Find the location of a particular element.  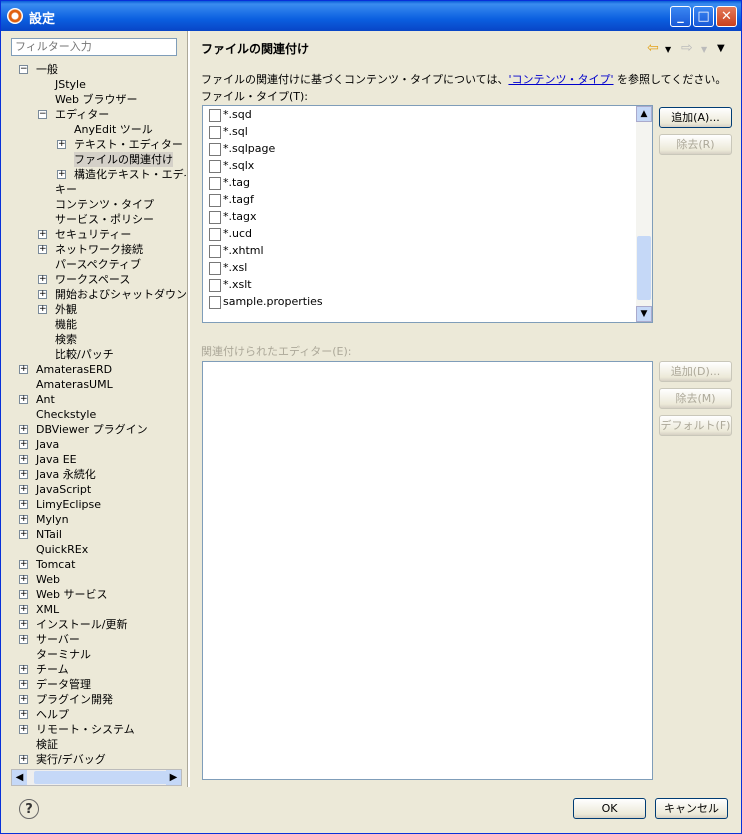

file-type-item: *.sqlpage is located at coordinates (242, 148).